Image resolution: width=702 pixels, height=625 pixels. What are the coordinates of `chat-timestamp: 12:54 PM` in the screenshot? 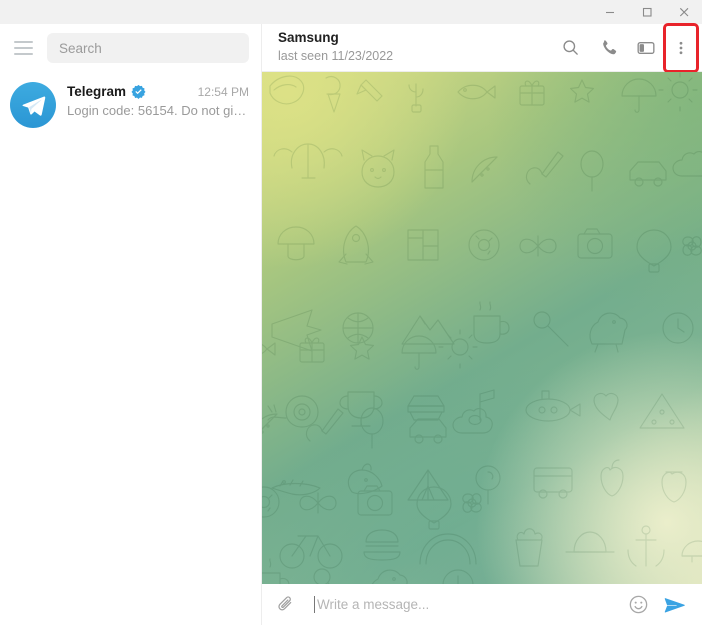 It's located at (223, 91).